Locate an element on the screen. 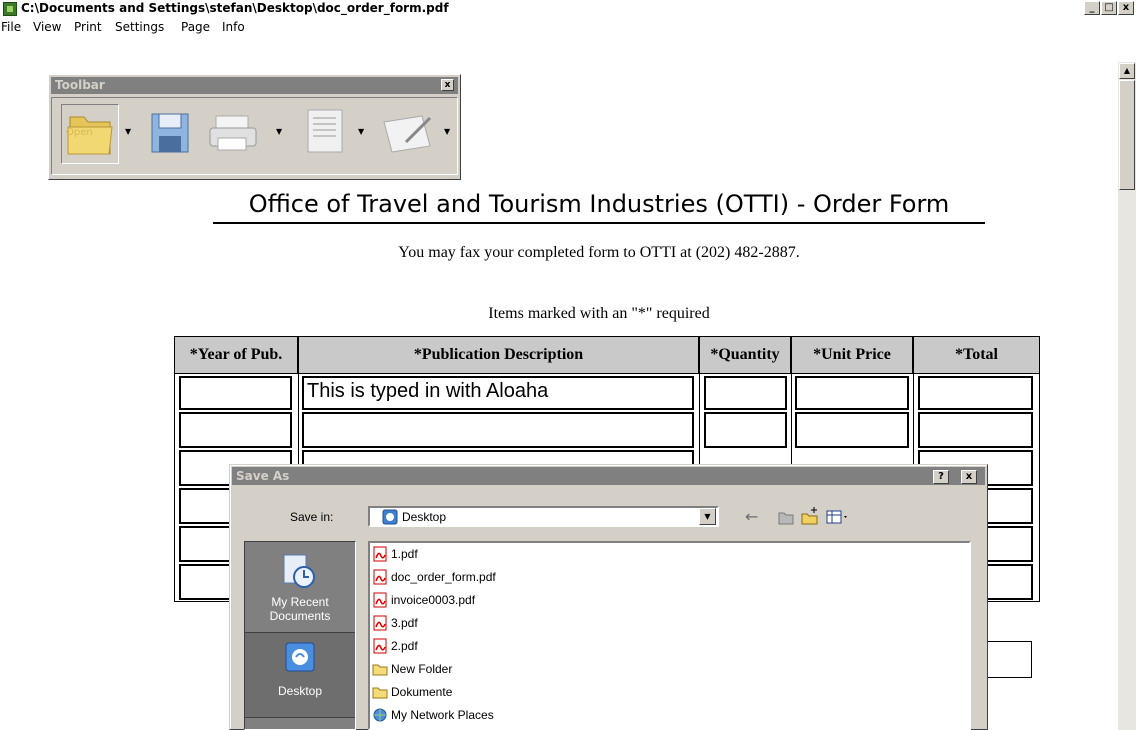 This screenshot has width=1136, height=730. page-view-icon is located at coordinates (325, 131).